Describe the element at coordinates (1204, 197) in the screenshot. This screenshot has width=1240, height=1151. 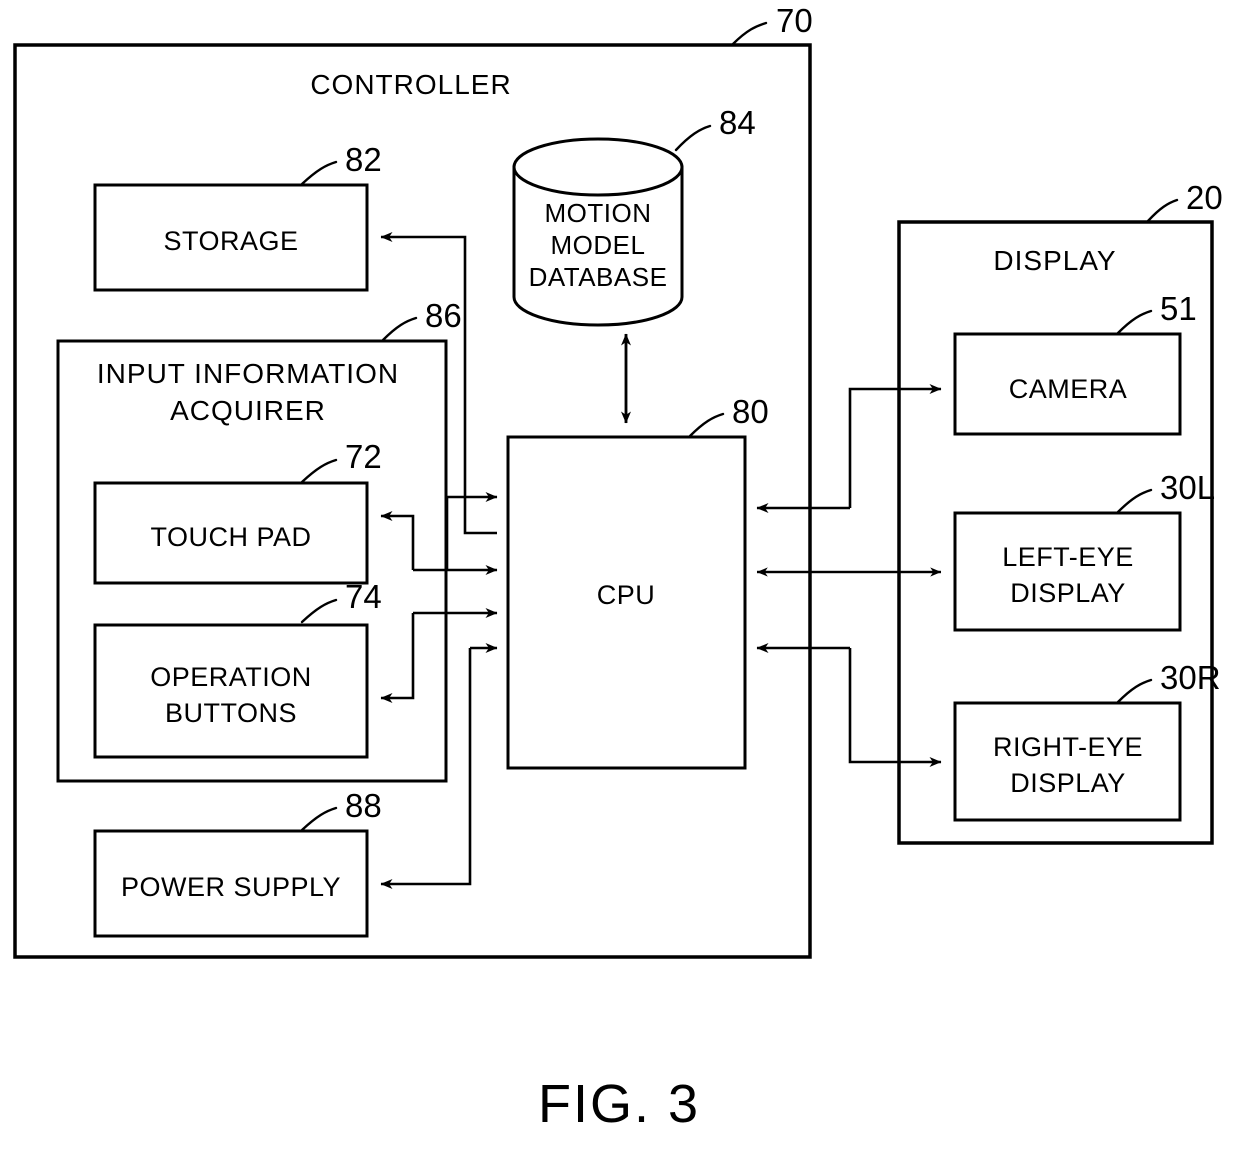
I see `ref-20: 20` at that location.